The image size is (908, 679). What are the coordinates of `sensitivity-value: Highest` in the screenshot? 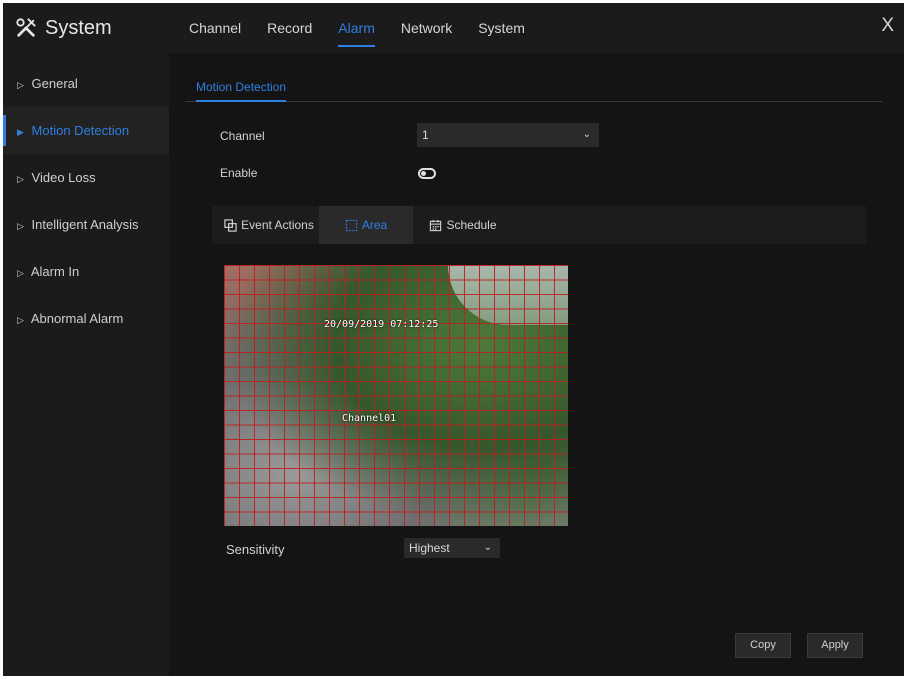 It's located at (429, 548).